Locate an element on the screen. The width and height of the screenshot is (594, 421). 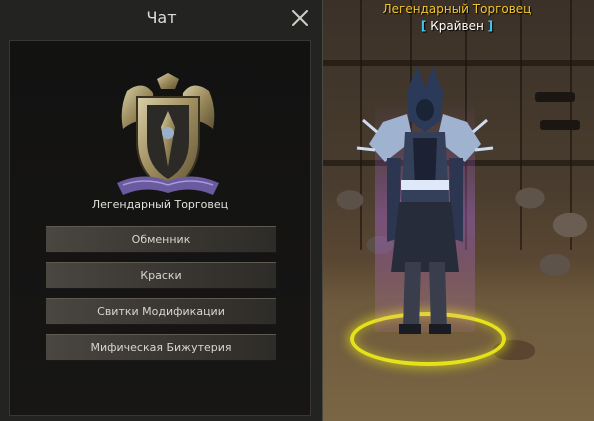
guild-crest-icon is located at coordinates (168, 134).